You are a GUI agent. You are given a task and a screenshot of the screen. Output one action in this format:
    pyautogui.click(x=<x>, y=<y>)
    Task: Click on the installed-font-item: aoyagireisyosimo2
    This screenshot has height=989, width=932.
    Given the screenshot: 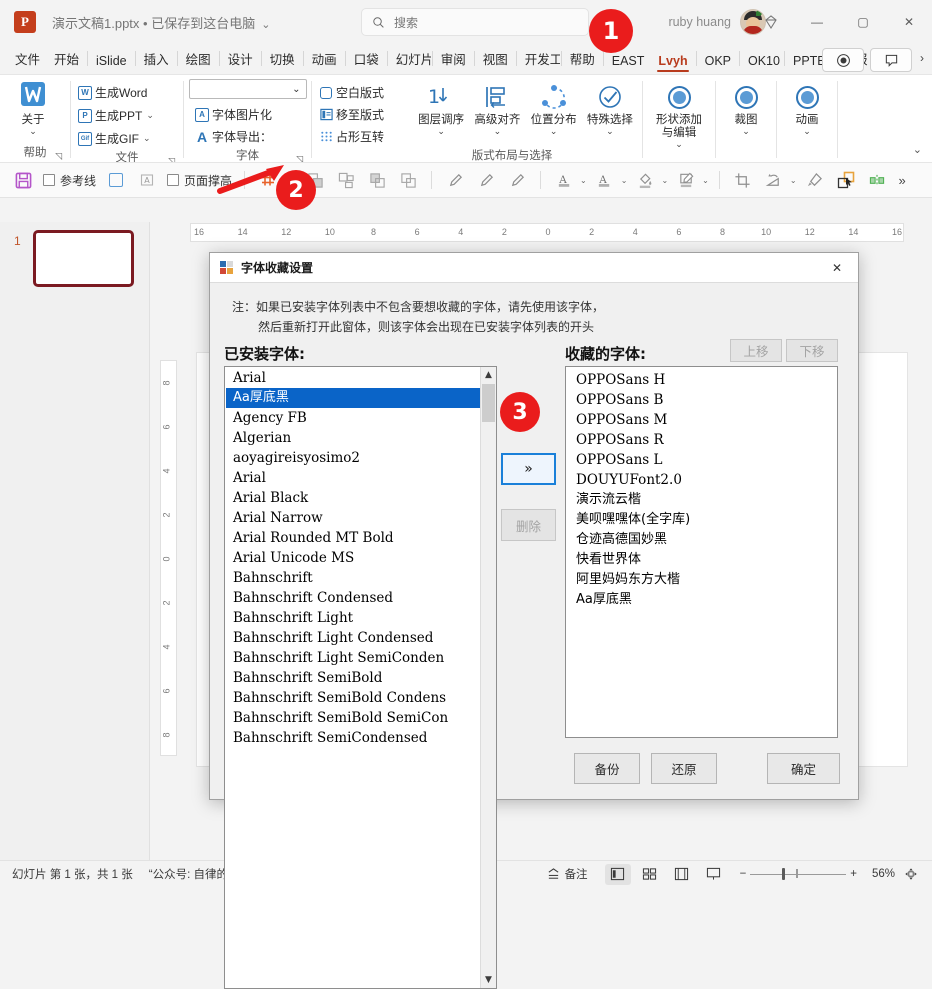 What is the action you would take?
    pyautogui.click(x=353, y=458)
    